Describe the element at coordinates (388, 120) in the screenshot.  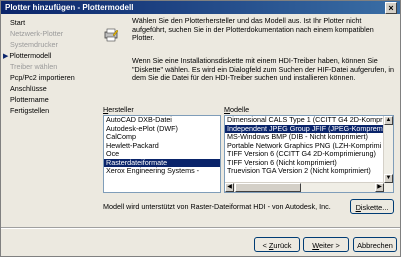
I see `scroll-up-icon: ▲` at that location.